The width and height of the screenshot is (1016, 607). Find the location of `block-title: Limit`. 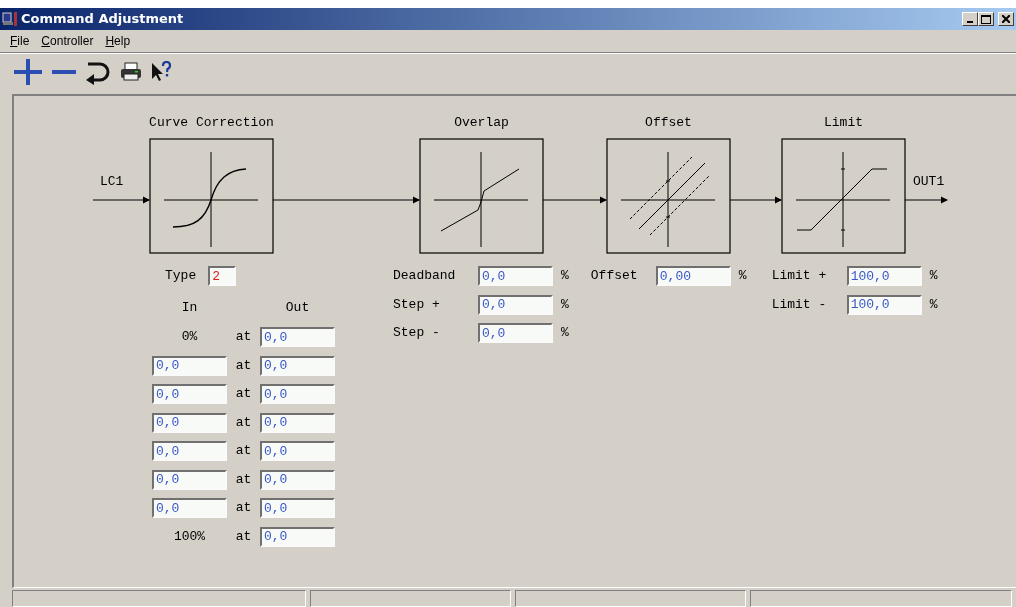

block-title: Limit is located at coordinates (843, 122).